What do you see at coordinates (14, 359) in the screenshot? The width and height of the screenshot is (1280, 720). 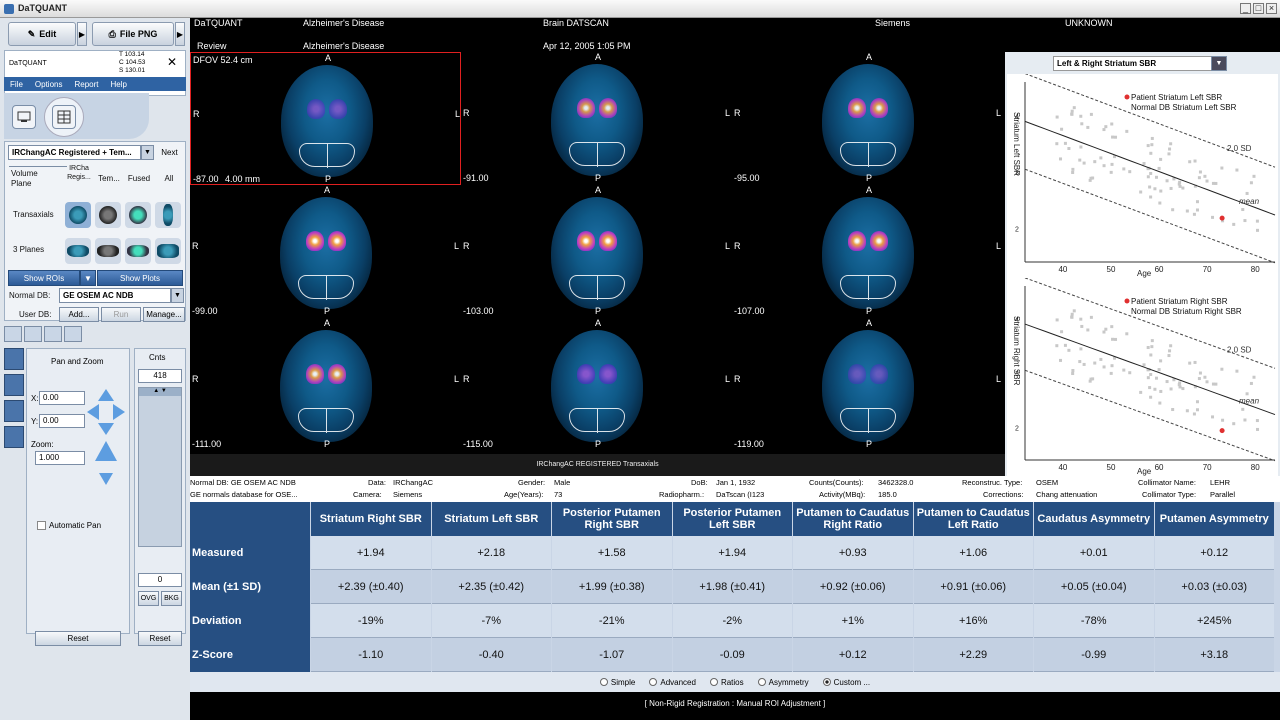 I see `pan-zoom-tab-icon` at bounding box center [14, 359].